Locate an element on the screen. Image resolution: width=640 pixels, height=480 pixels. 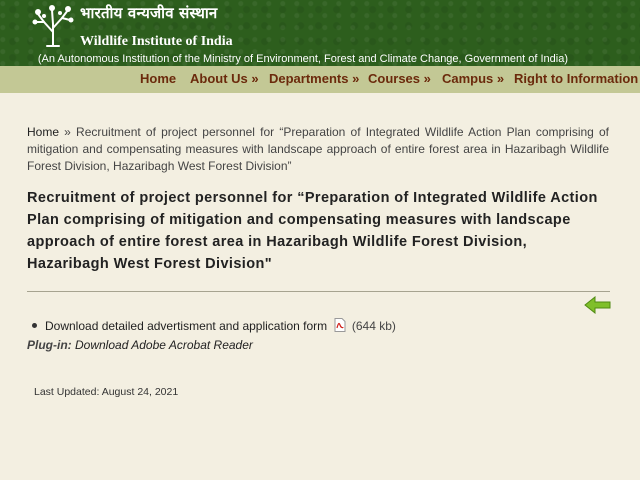
institute-name-english: Wildlife Institute of India is located at coordinates (156, 41).